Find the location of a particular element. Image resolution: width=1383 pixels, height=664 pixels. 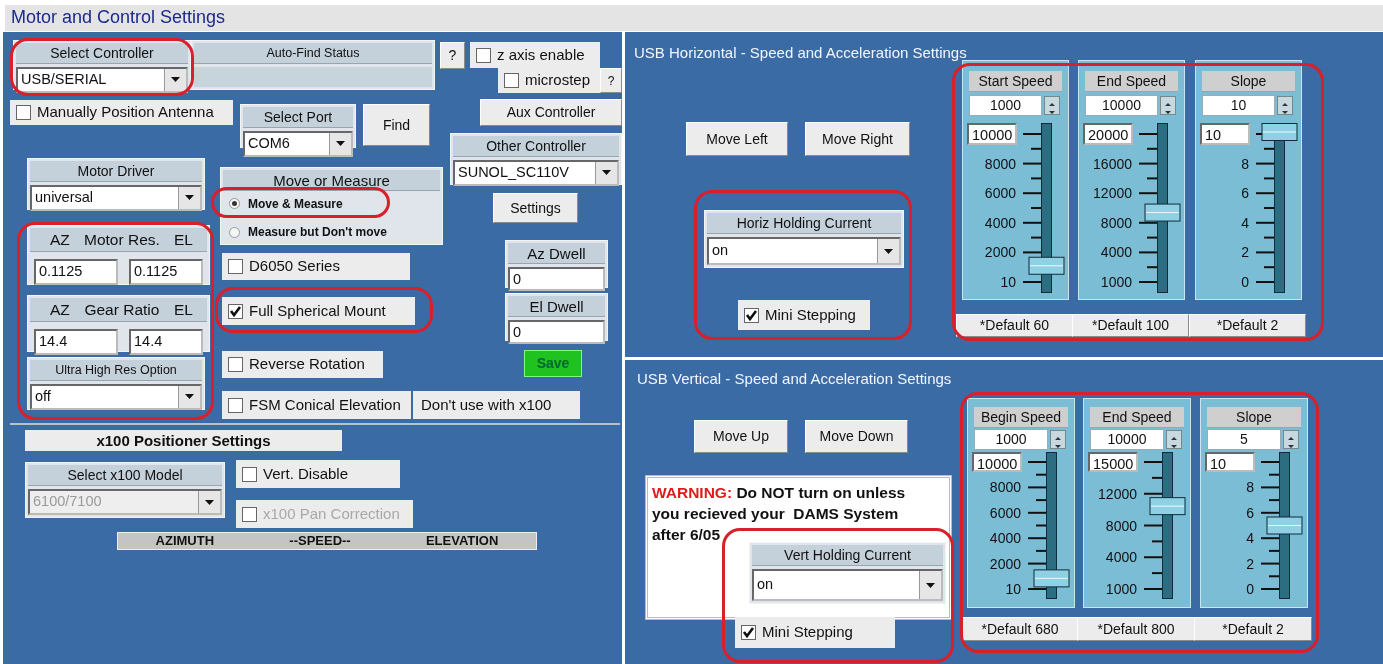

axis-label: AZ is located at coordinates (60, 309).